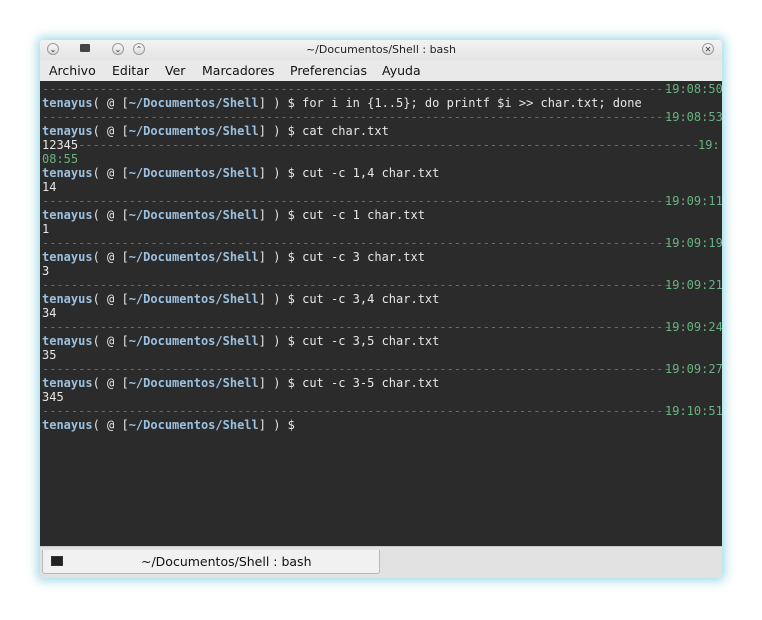  What do you see at coordinates (72, 70) in the screenshot?
I see `menu-archivo: Archivo` at bounding box center [72, 70].